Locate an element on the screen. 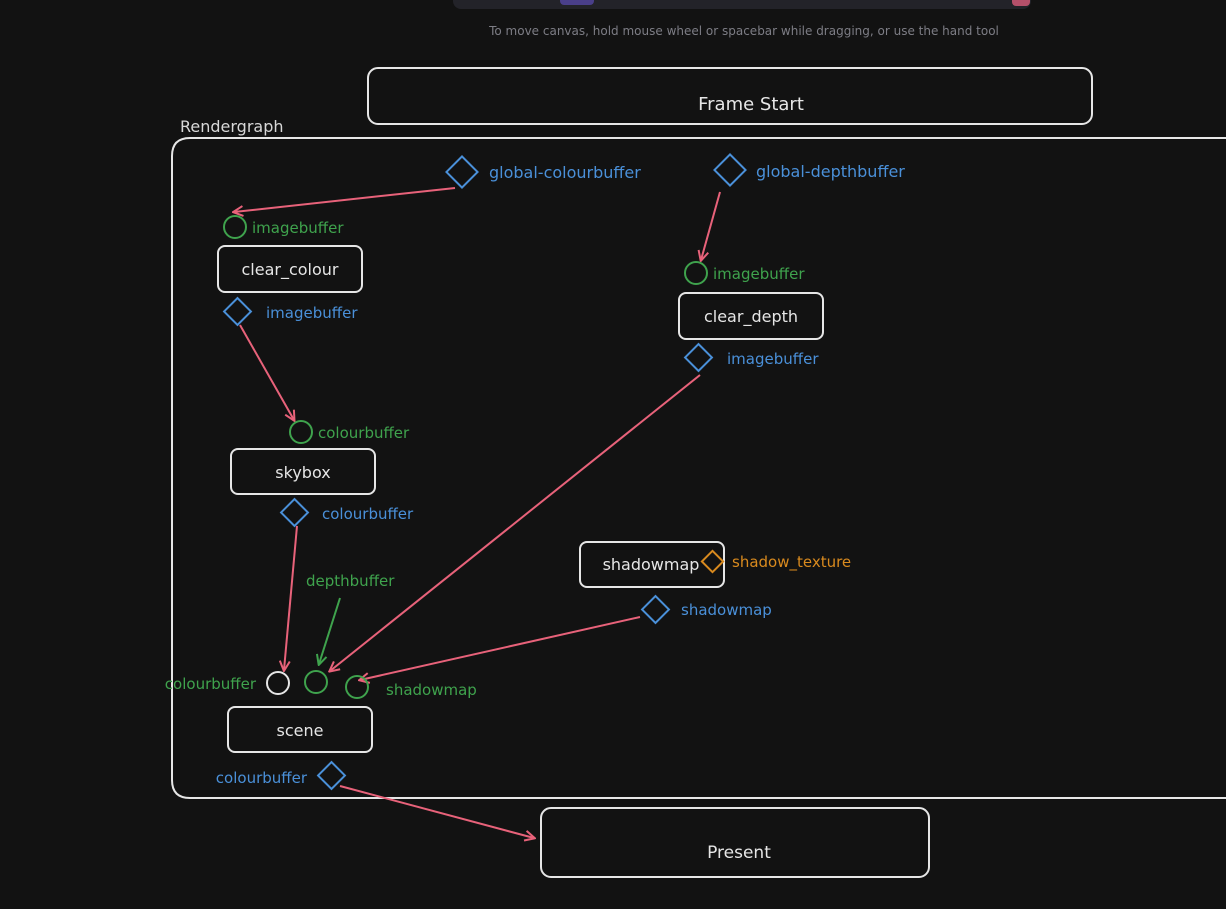 The width and height of the screenshot is (1226, 909). edge-global-colour-to-clear-colour is located at coordinates (345, 199).